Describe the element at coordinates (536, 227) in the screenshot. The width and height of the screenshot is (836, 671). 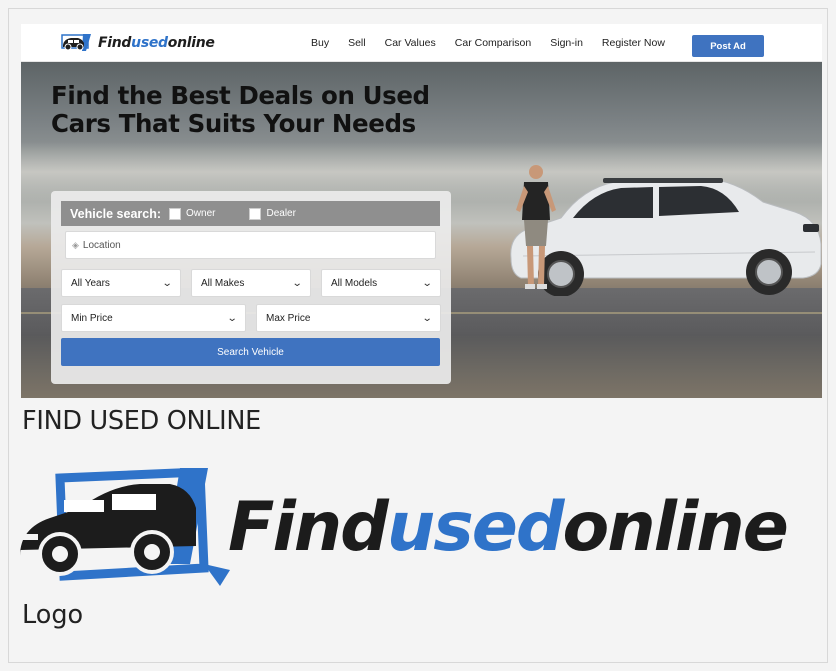
I see `person-image` at that location.